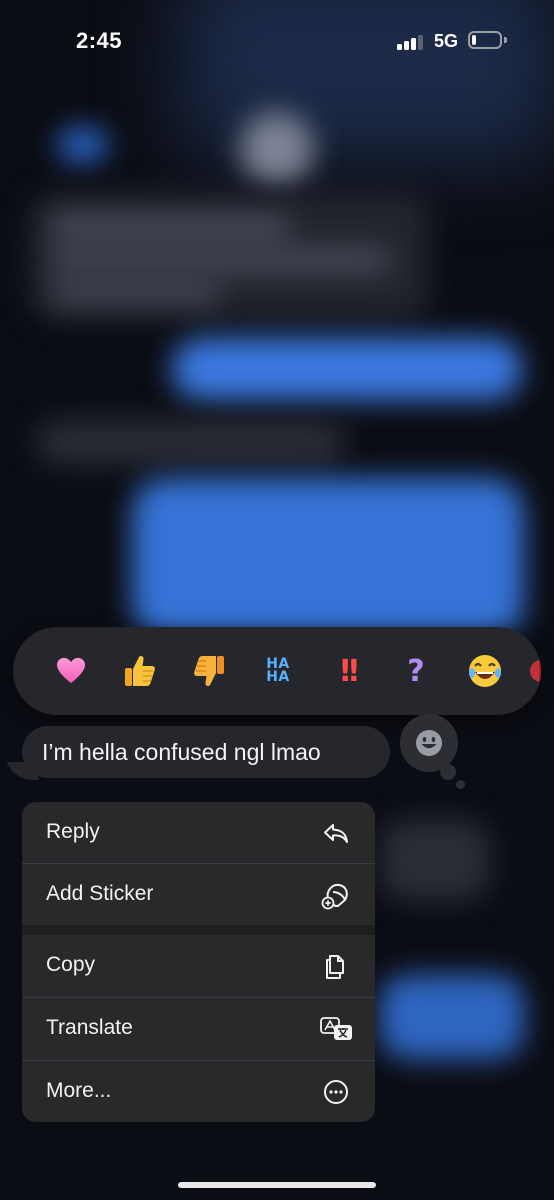 The width and height of the screenshot is (554, 1200). Describe the element at coordinates (529, 671) in the screenshot. I see `tapback-more-emoji` at that location.